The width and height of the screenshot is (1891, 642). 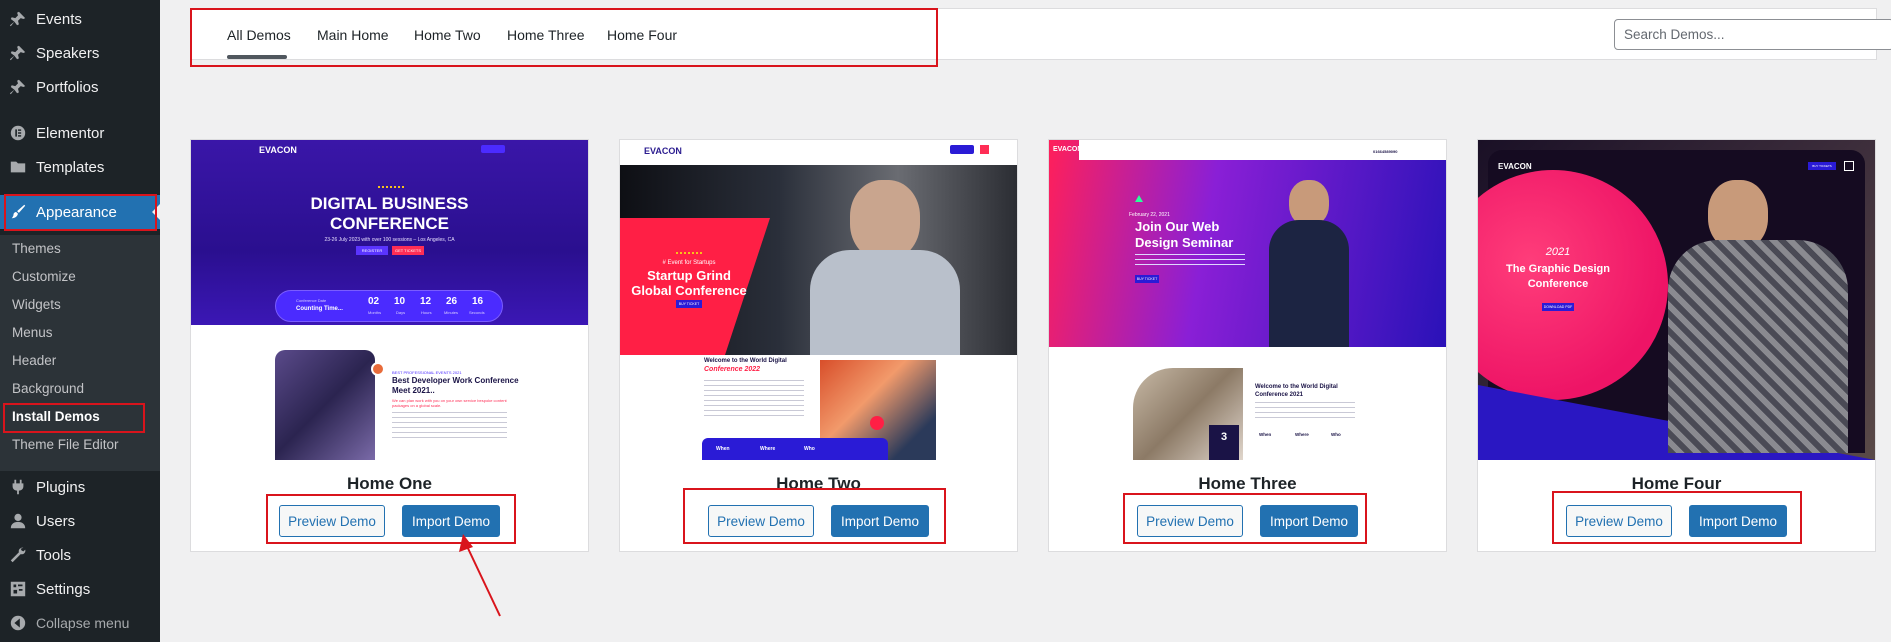 What do you see at coordinates (259, 35) in the screenshot?
I see `tab-all-demos: All Demos` at bounding box center [259, 35].